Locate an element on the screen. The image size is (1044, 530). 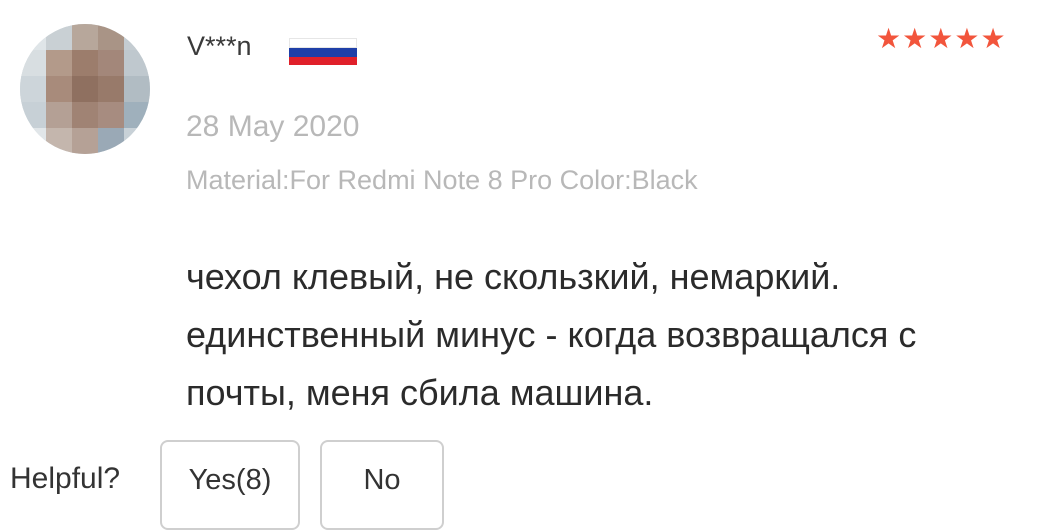
russia-flag-icon is located at coordinates (323, 51).